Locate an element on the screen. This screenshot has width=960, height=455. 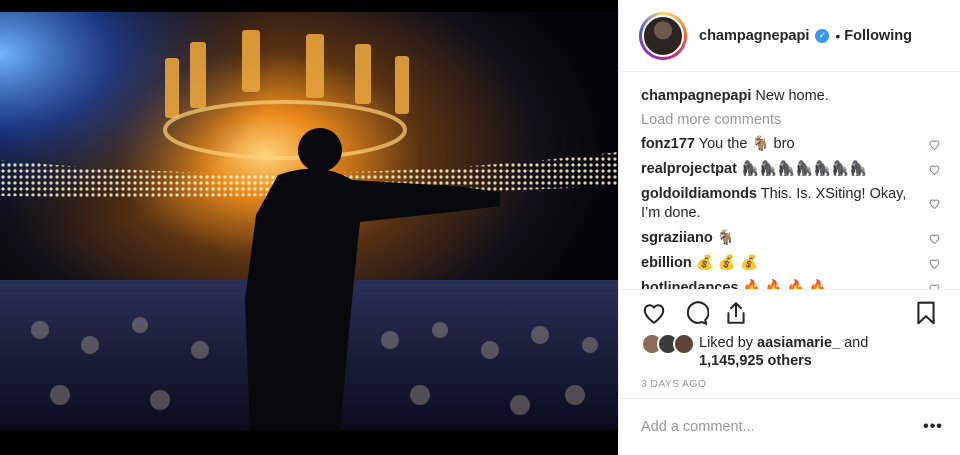
comment-item: ebillion 💰 💰 💰 is located at coordinates (791, 263).